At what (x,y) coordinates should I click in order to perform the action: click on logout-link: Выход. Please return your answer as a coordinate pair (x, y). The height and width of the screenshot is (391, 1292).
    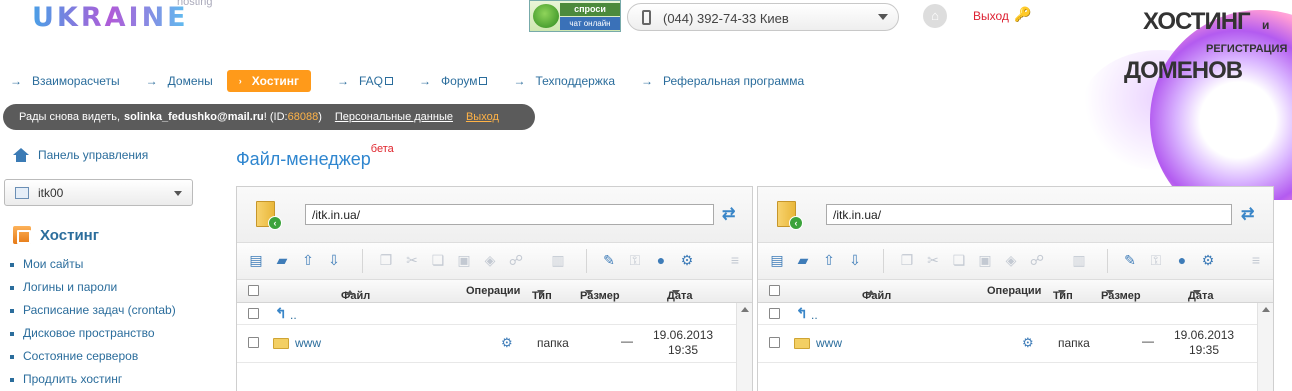
    Looking at the image, I should click on (991, 16).